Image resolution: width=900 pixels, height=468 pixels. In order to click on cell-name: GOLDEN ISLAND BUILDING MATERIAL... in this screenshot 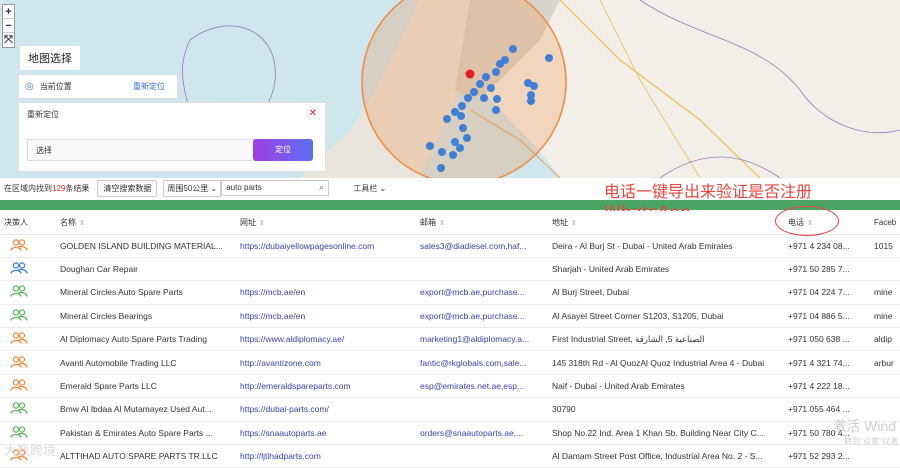, I will do `click(146, 246)`.